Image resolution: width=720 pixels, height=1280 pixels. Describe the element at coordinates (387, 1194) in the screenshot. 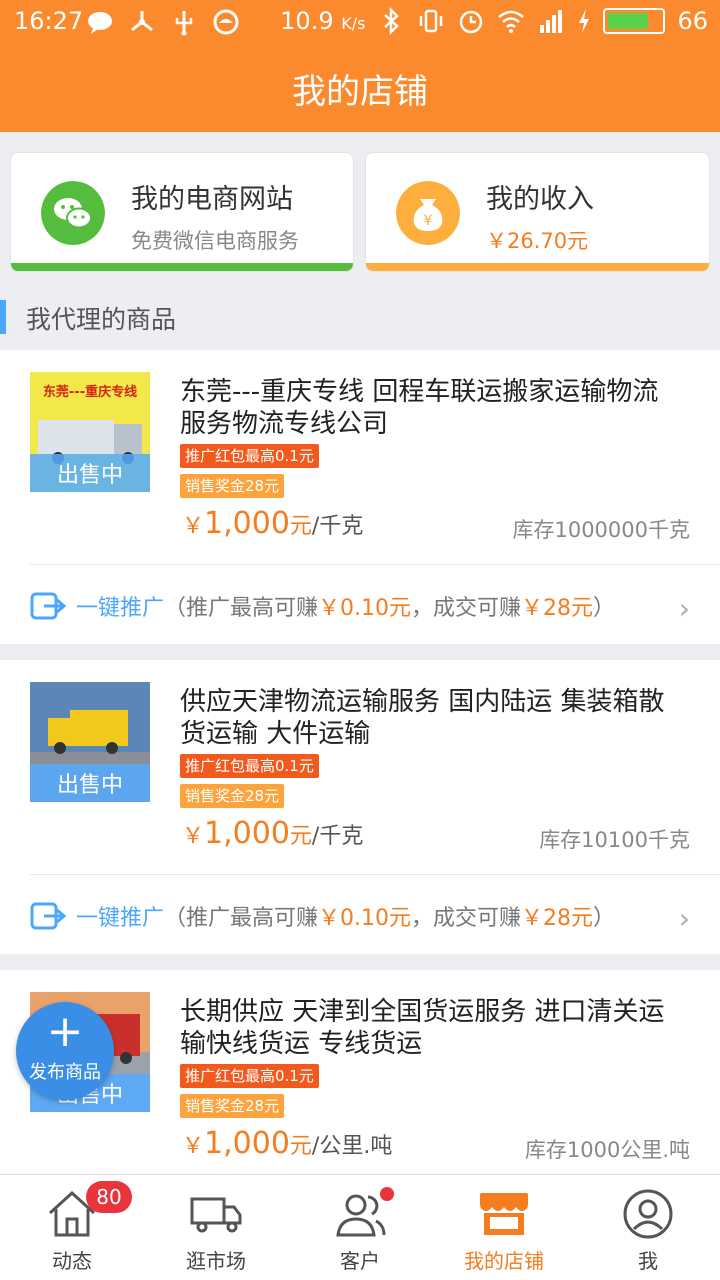

I see `unread-dot` at that location.